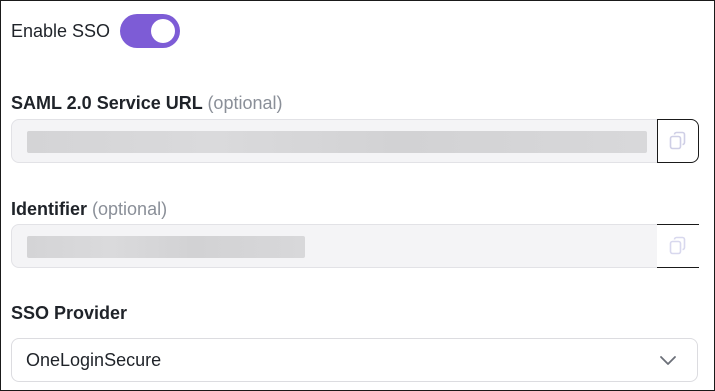 This screenshot has height=391, width=715. What do you see at coordinates (150, 31) in the screenshot?
I see `enable-sso-toggle` at bounding box center [150, 31].